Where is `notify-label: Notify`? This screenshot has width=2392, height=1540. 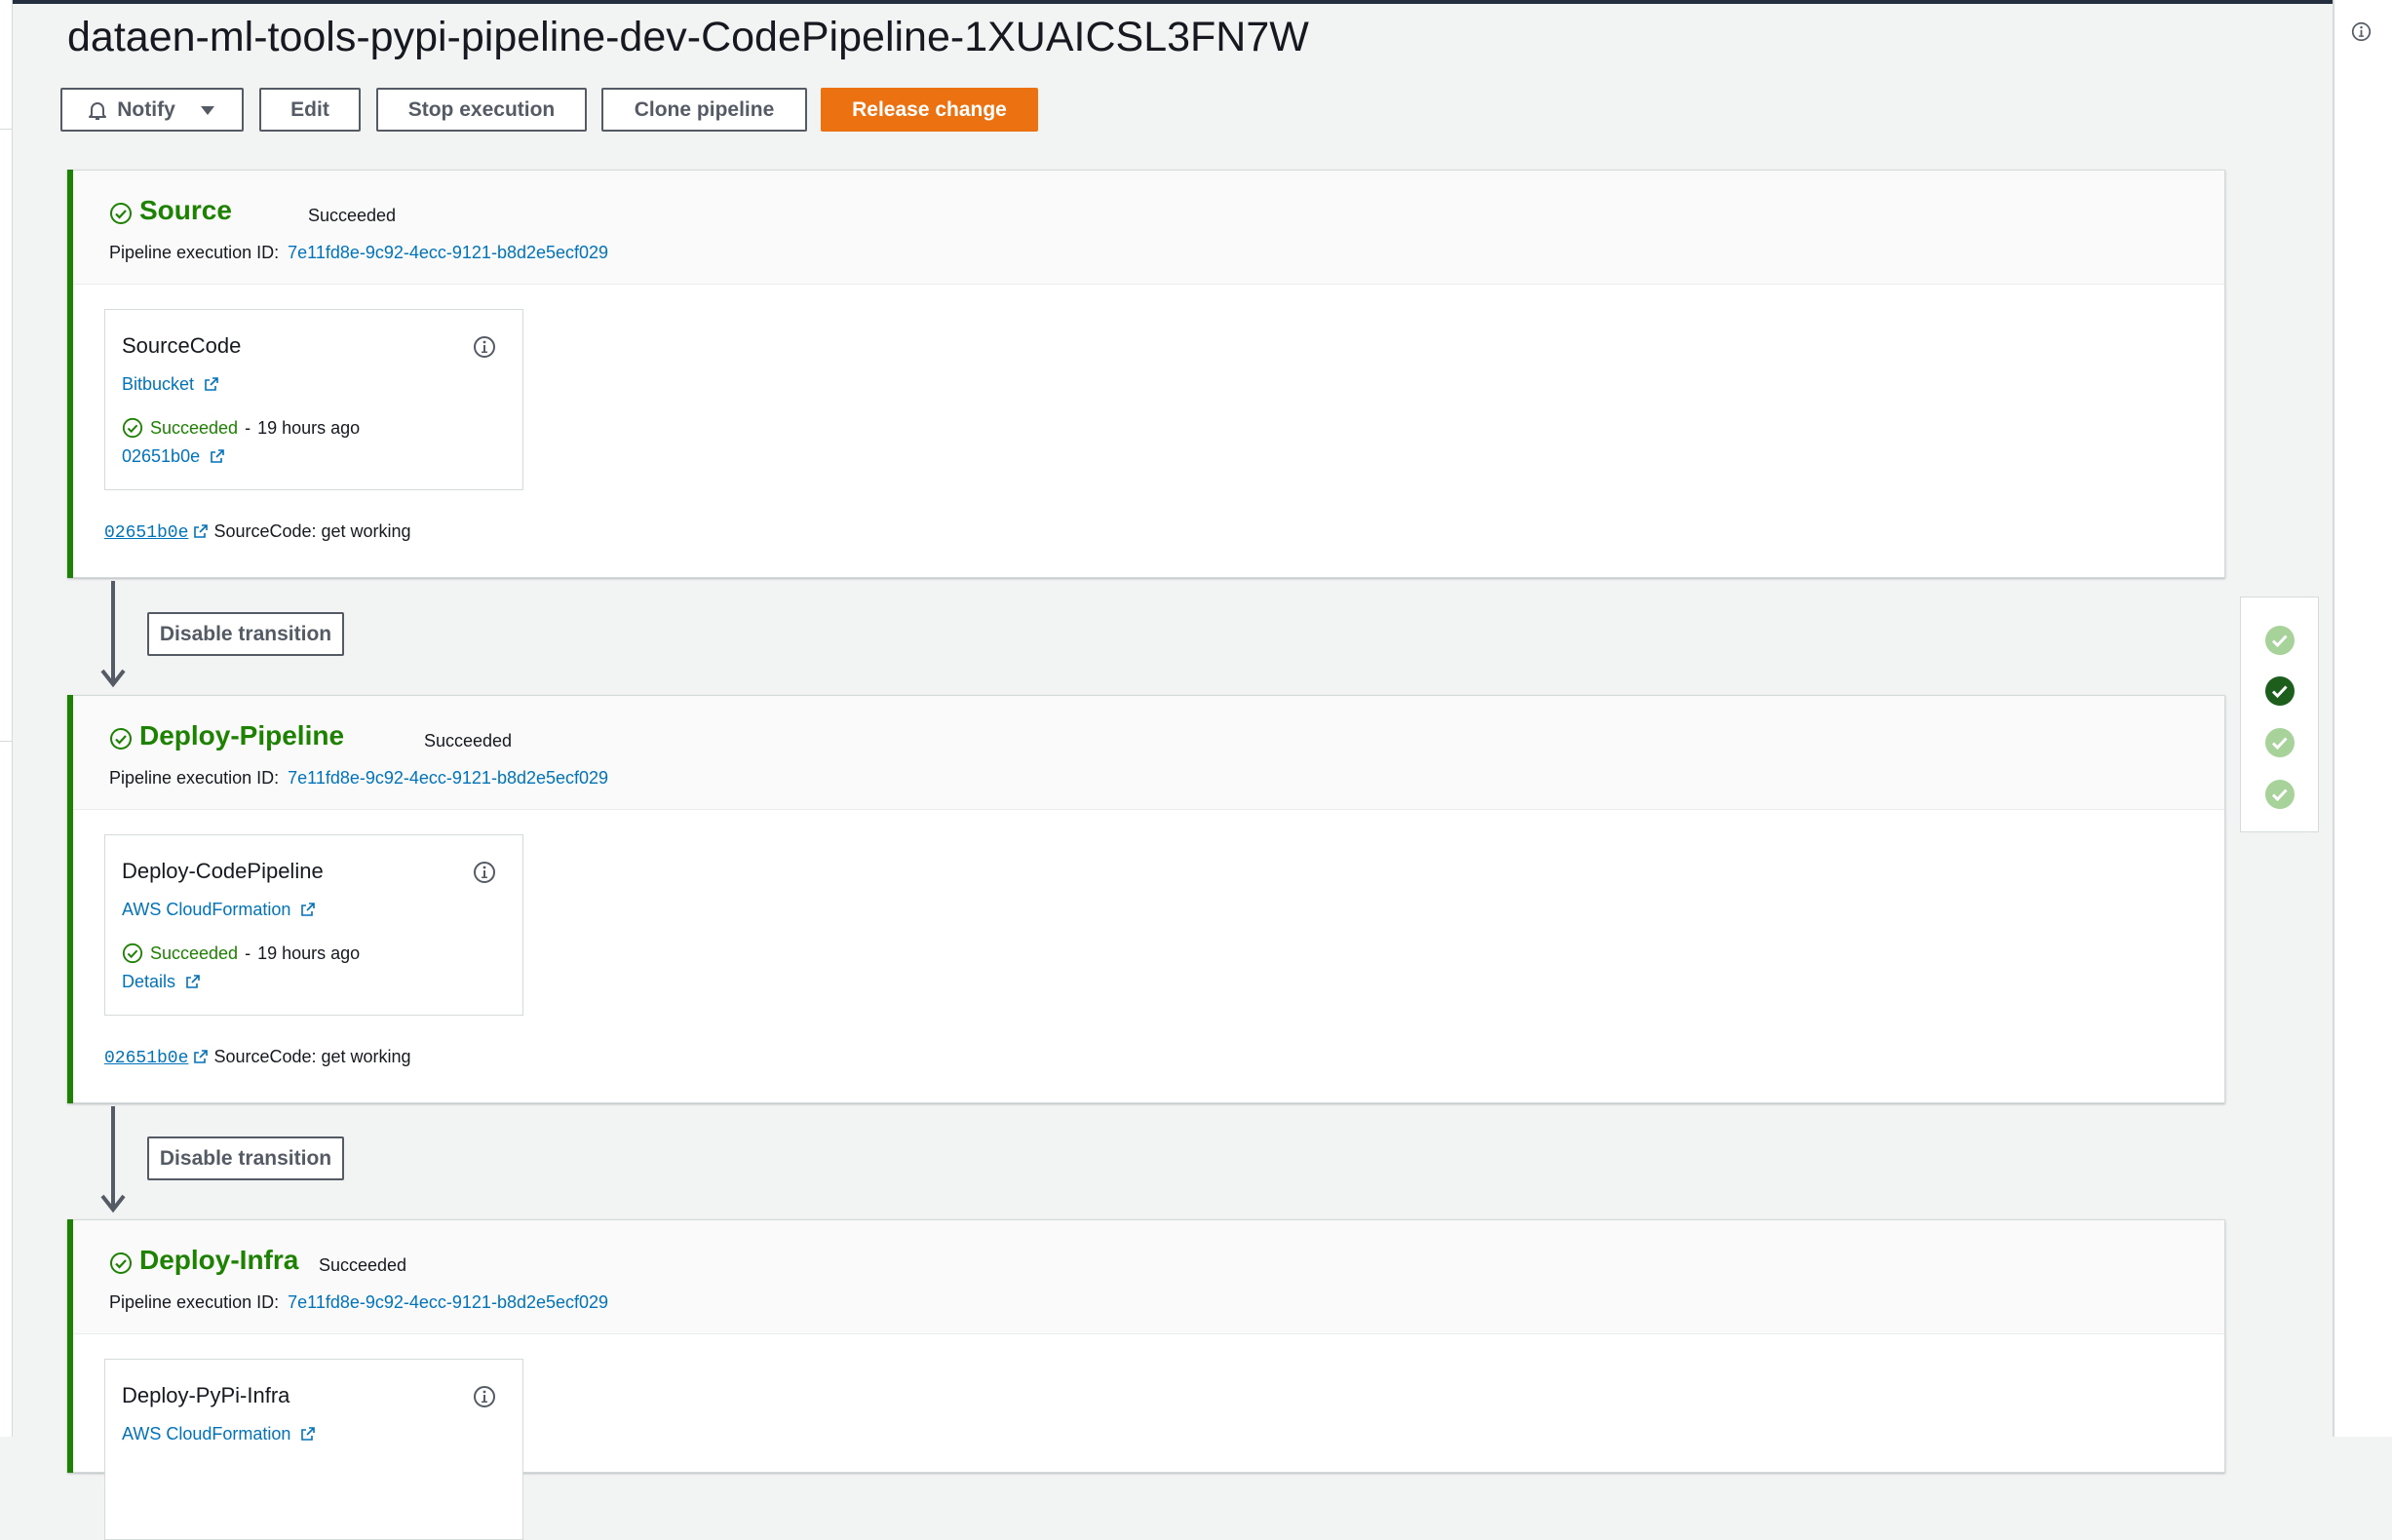 notify-label: Notify is located at coordinates (146, 109).